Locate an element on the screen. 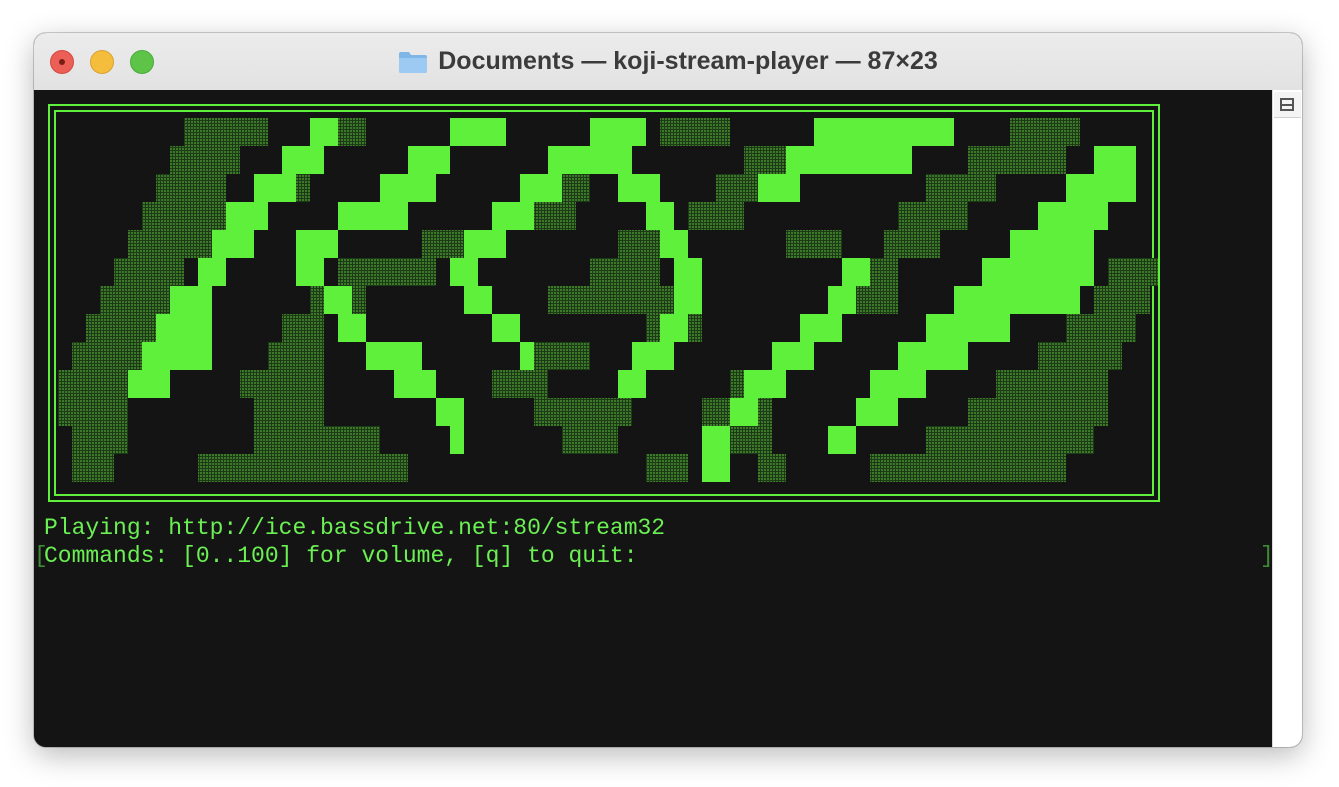 The image size is (1339, 787). title-bar: Documents — koji-stream-player — 87×23 is located at coordinates (668, 62).